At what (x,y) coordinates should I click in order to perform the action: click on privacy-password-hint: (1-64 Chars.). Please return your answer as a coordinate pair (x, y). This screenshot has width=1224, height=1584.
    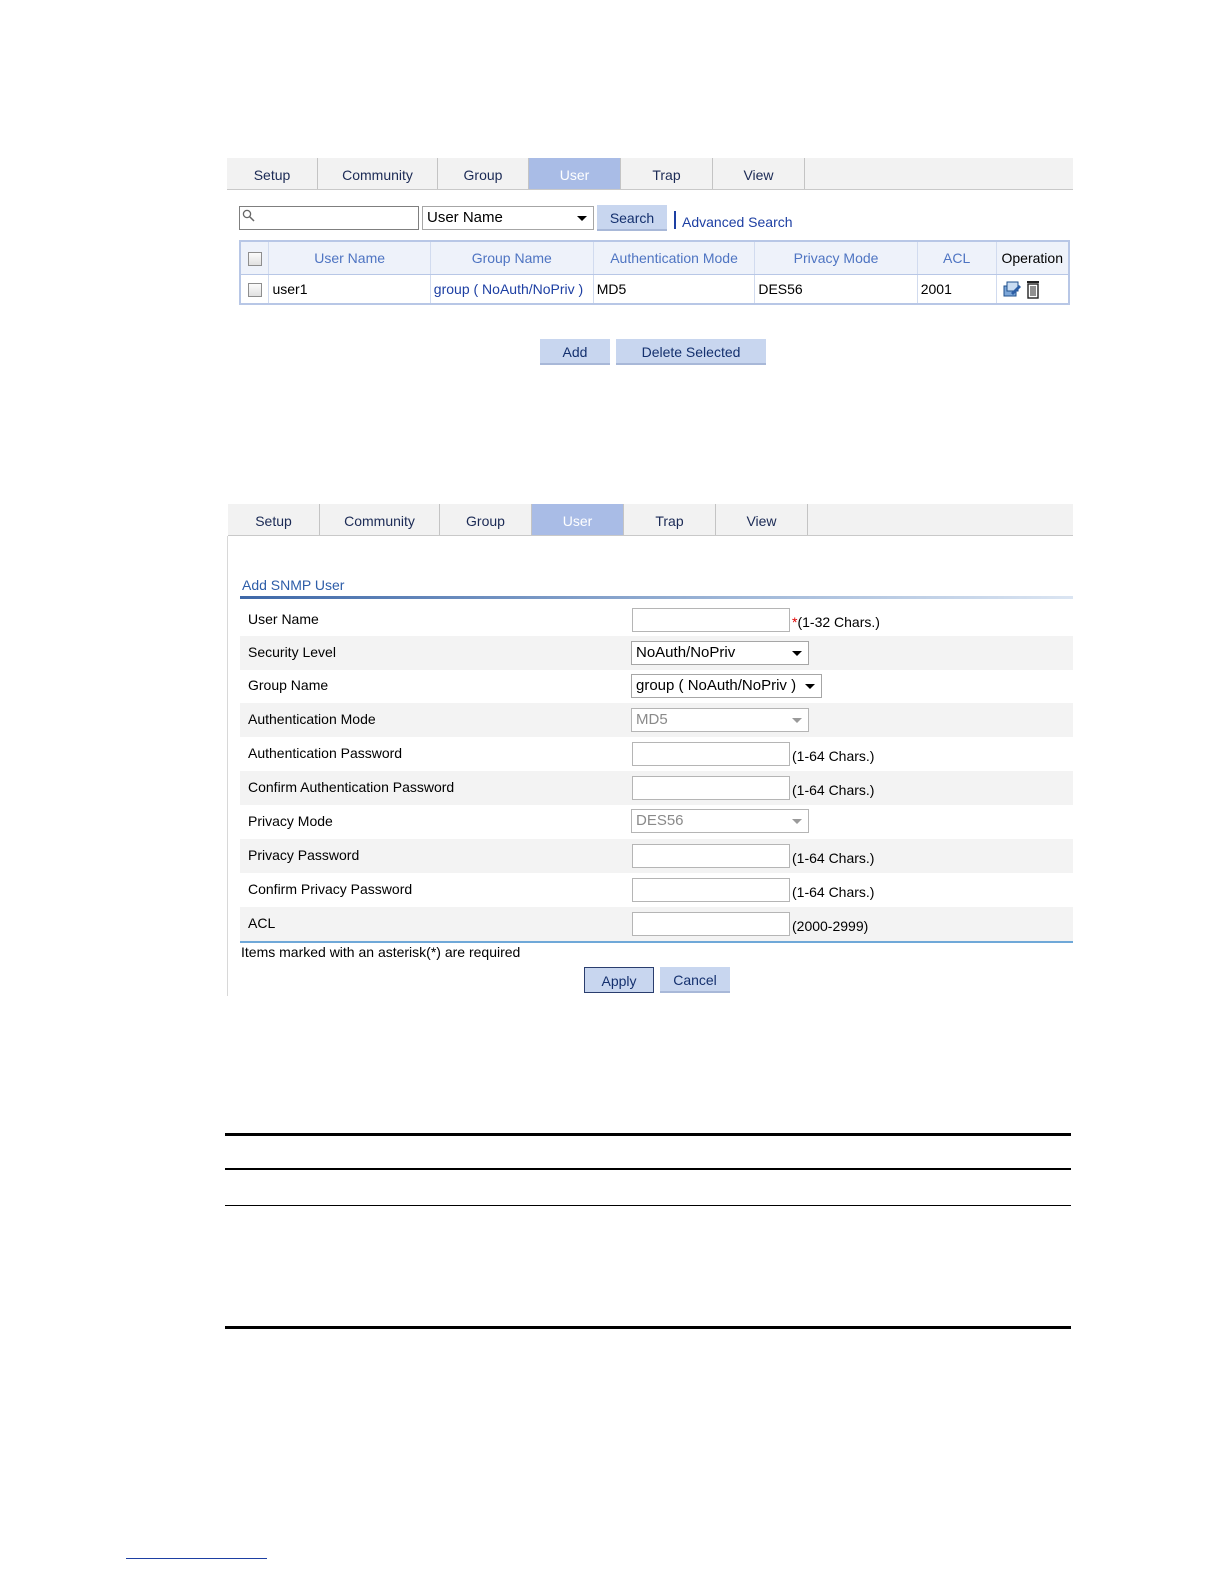
    Looking at the image, I should click on (833, 858).